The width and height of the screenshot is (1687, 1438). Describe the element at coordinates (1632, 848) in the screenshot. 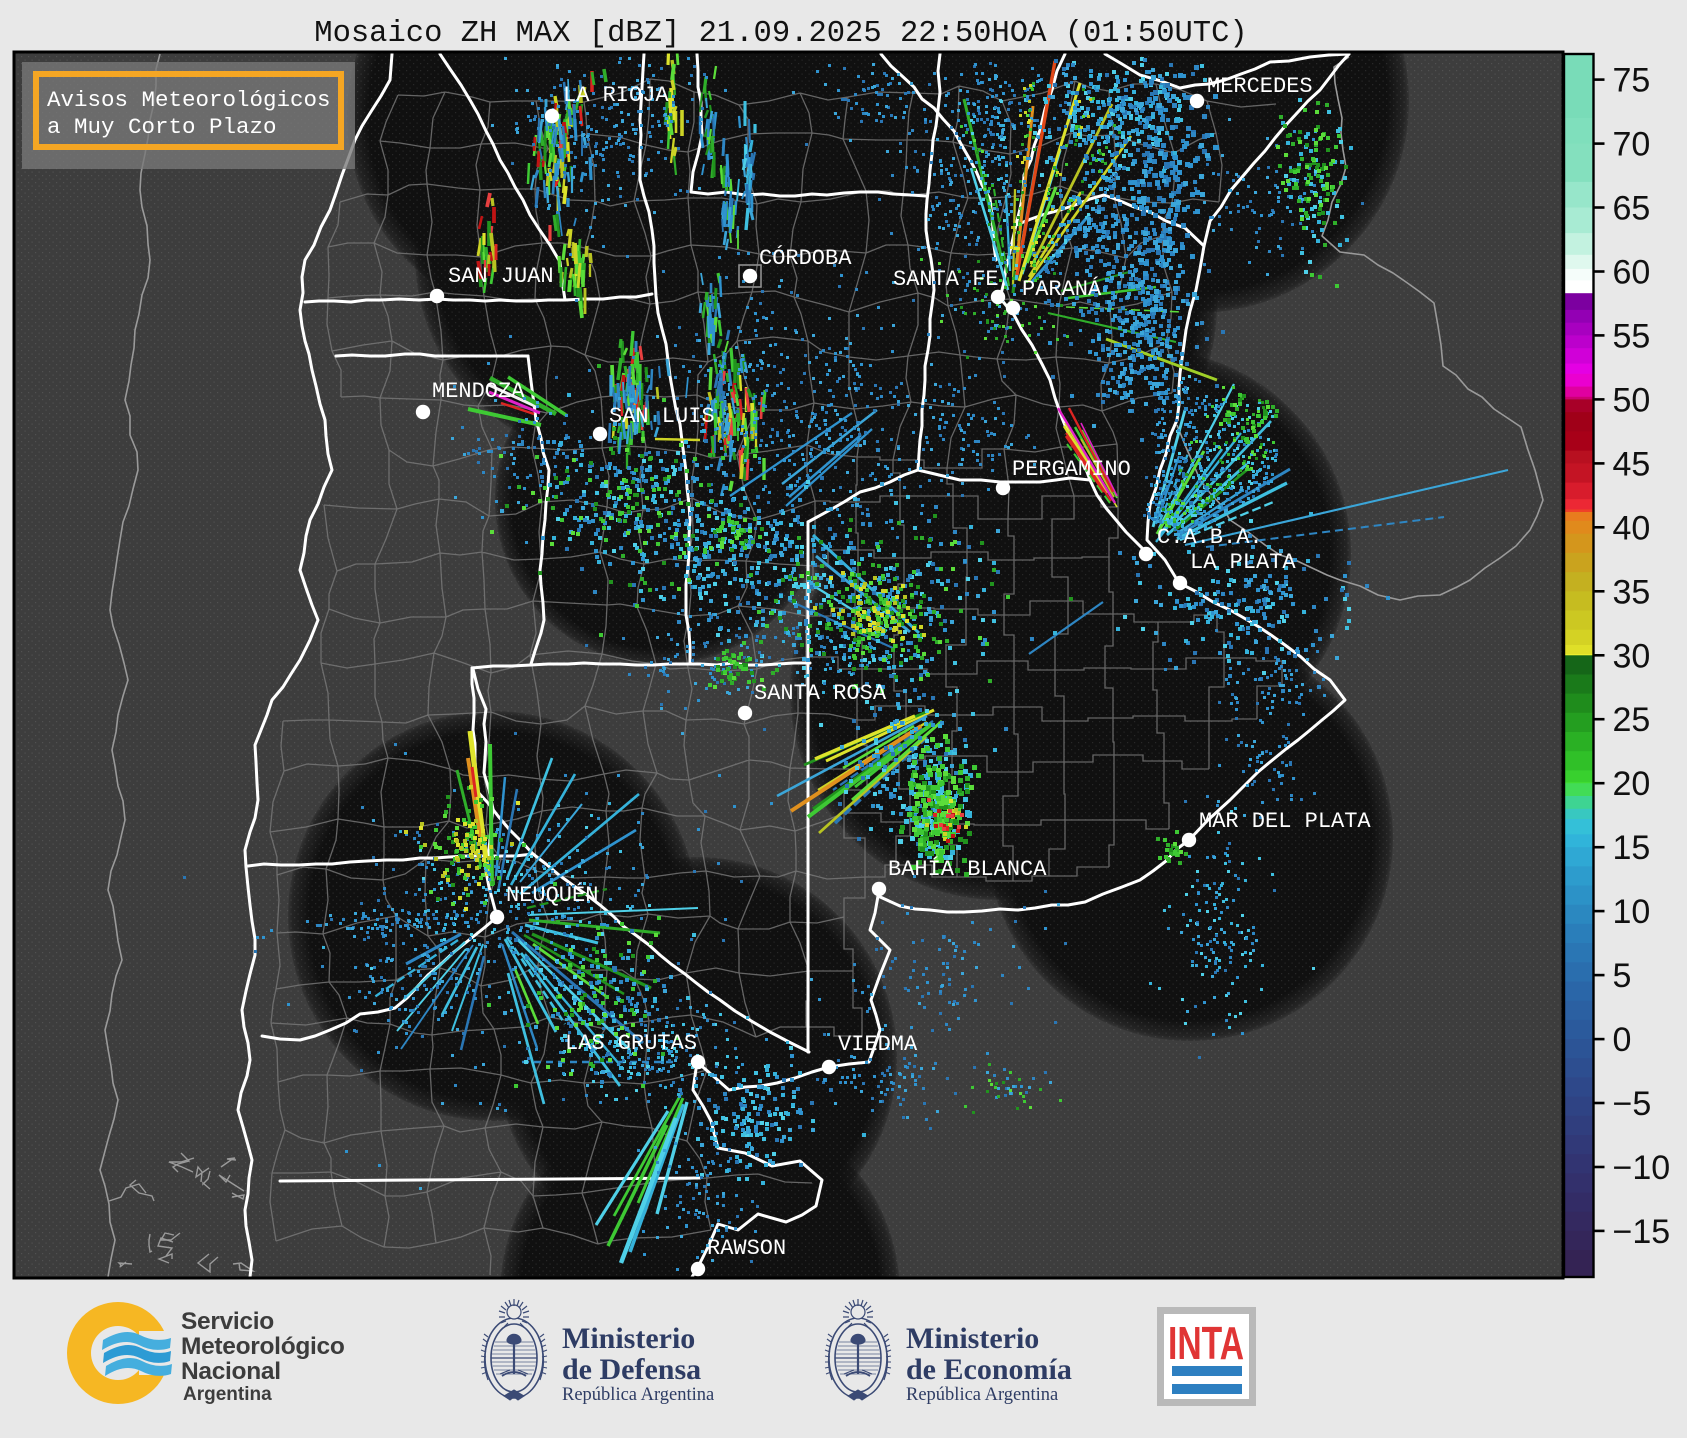

I see `svg-text: 15` at that location.